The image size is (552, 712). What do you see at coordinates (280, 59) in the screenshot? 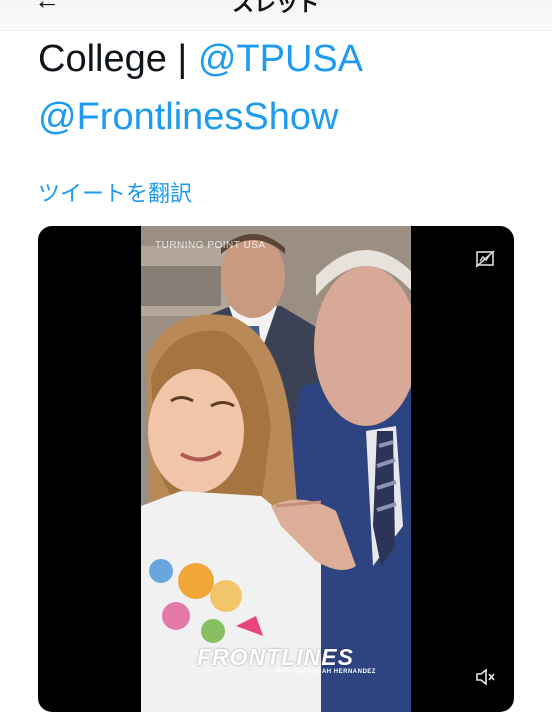
I see `mention-tpusa: @TPUSA` at bounding box center [280, 59].